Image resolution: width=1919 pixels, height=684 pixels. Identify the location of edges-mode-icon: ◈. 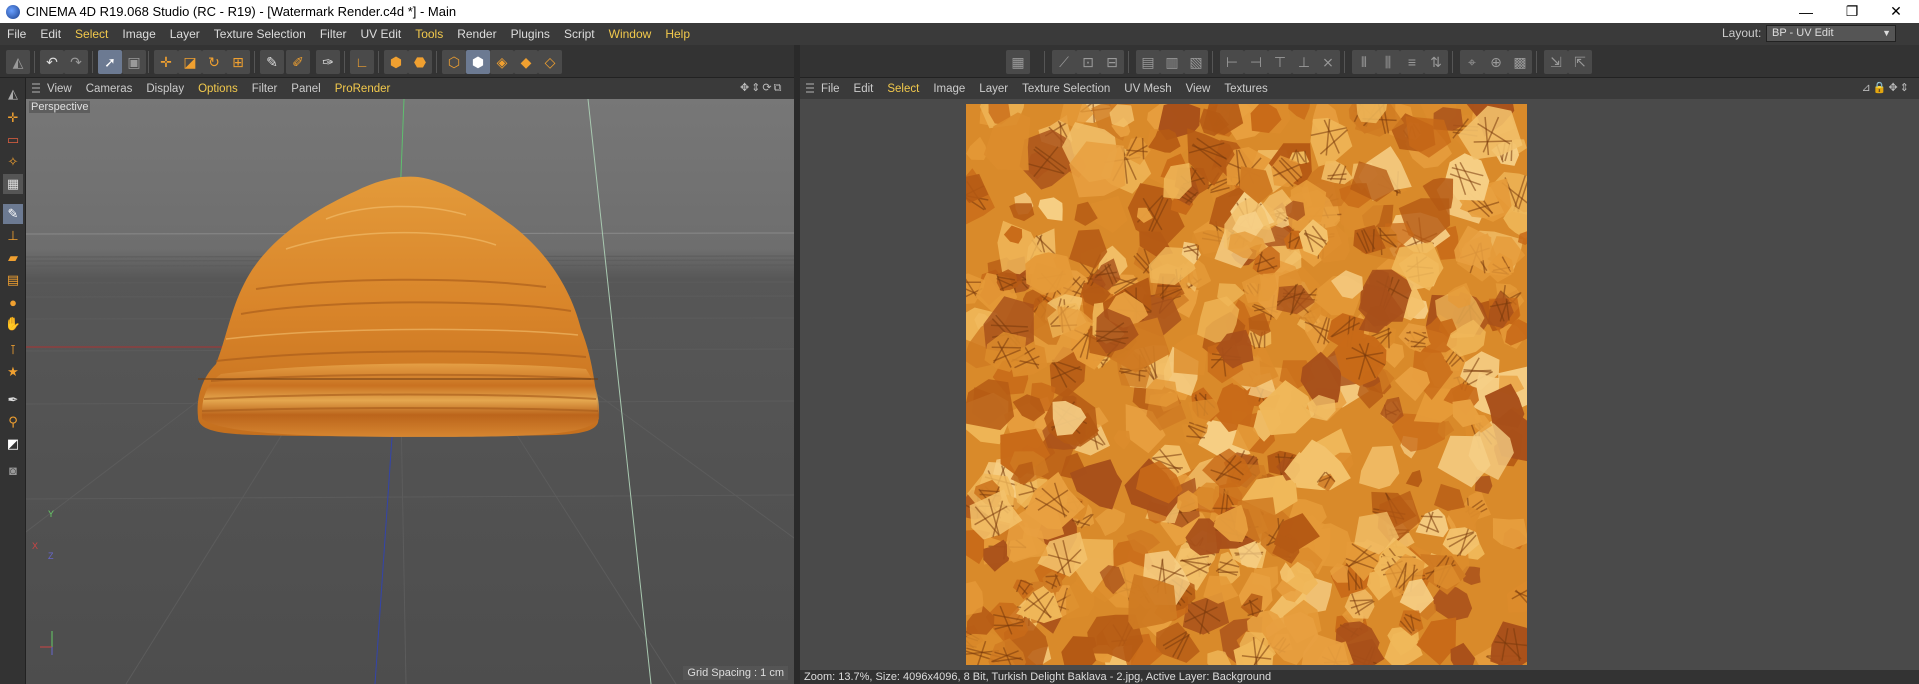
(502, 62).